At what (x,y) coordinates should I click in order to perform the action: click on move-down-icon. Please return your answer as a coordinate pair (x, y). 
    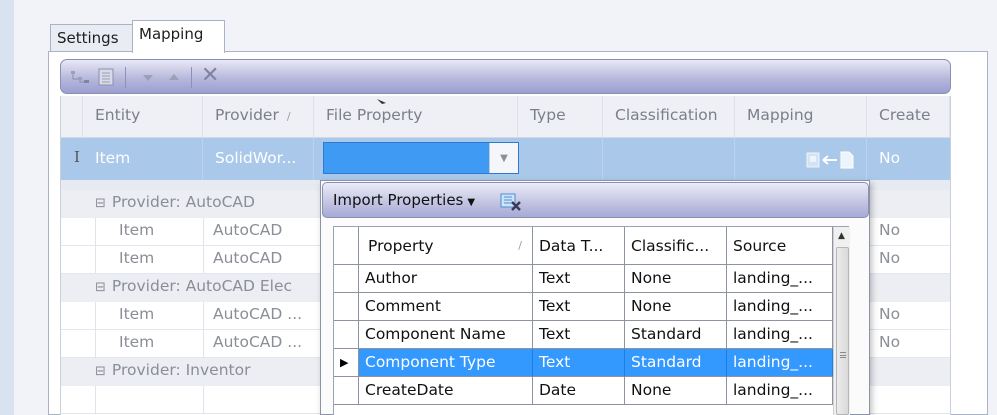
    Looking at the image, I should click on (148, 77).